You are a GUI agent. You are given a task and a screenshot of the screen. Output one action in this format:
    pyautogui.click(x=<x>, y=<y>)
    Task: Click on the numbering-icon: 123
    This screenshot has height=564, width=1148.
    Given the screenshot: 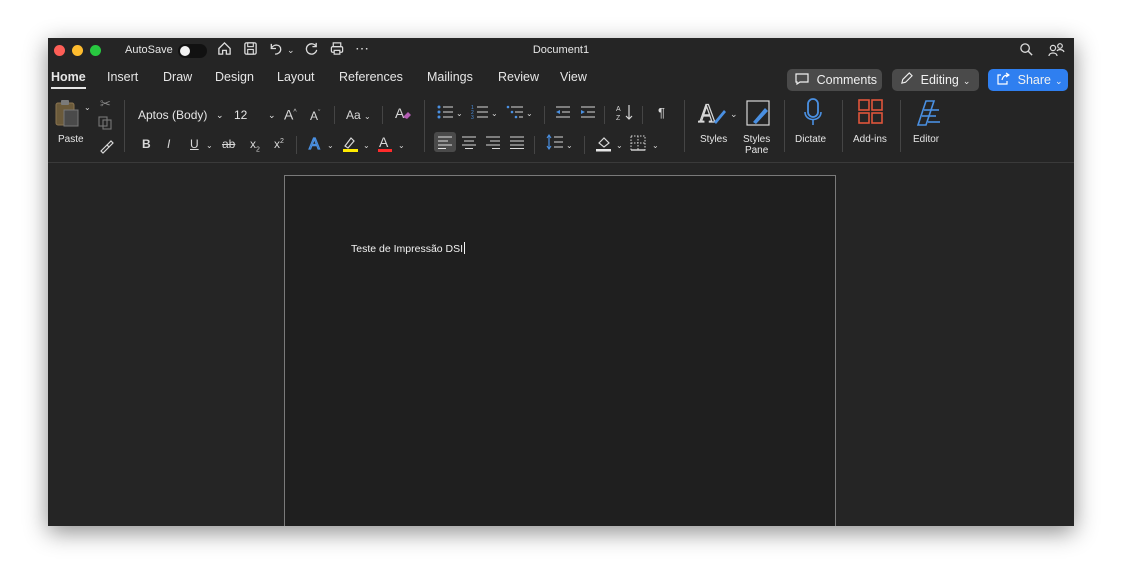 What is the action you would take?
    pyautogui.click(x=480, y=114)
    